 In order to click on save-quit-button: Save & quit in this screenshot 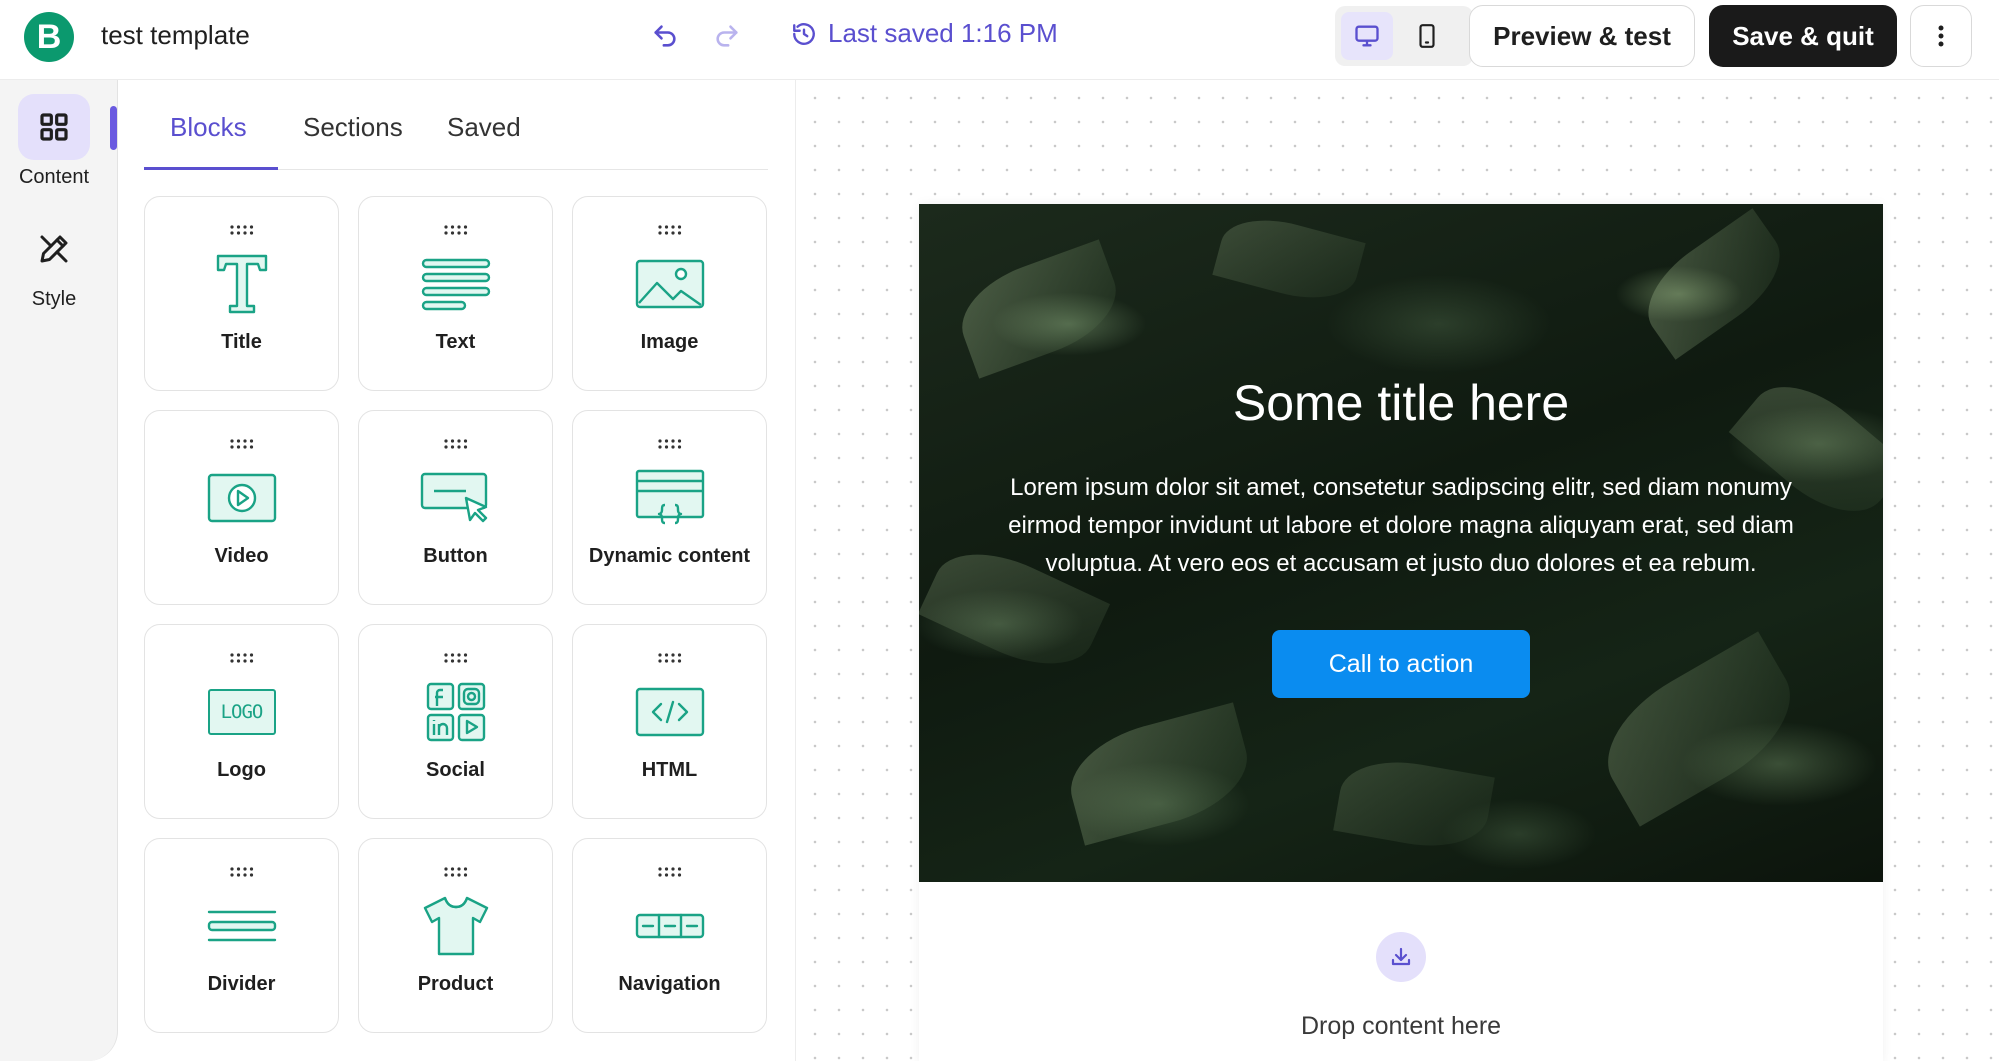, I will do `click(1803, 36)`.